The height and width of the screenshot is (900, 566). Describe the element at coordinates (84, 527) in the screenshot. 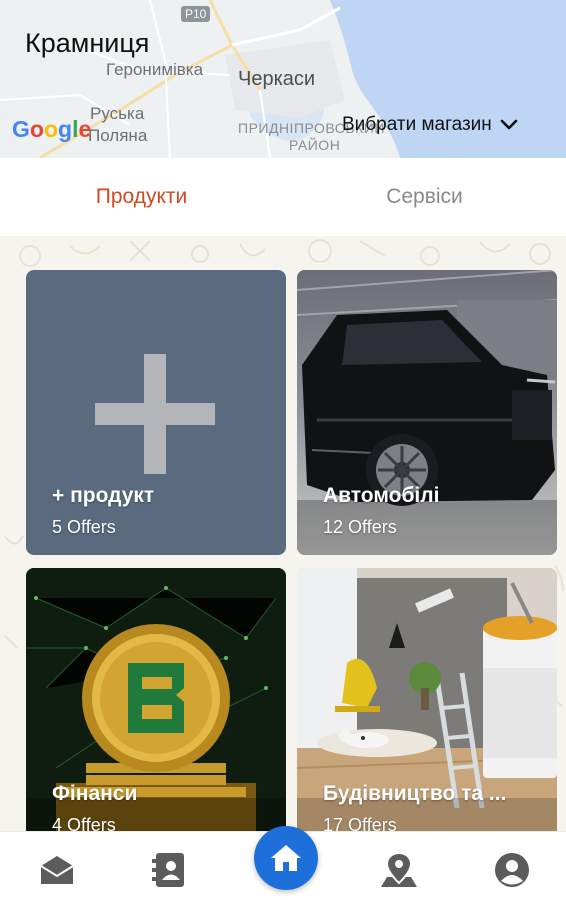

I see `card-offers-count: 5 Offers` at that location.